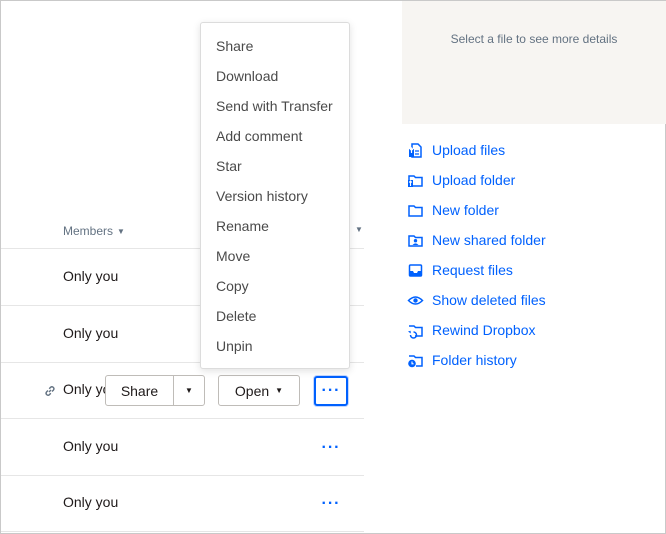  Describe the element at coordinates (275, 136) in the screenshot. I see `menu-item-add-comment: Add comment` at that location.